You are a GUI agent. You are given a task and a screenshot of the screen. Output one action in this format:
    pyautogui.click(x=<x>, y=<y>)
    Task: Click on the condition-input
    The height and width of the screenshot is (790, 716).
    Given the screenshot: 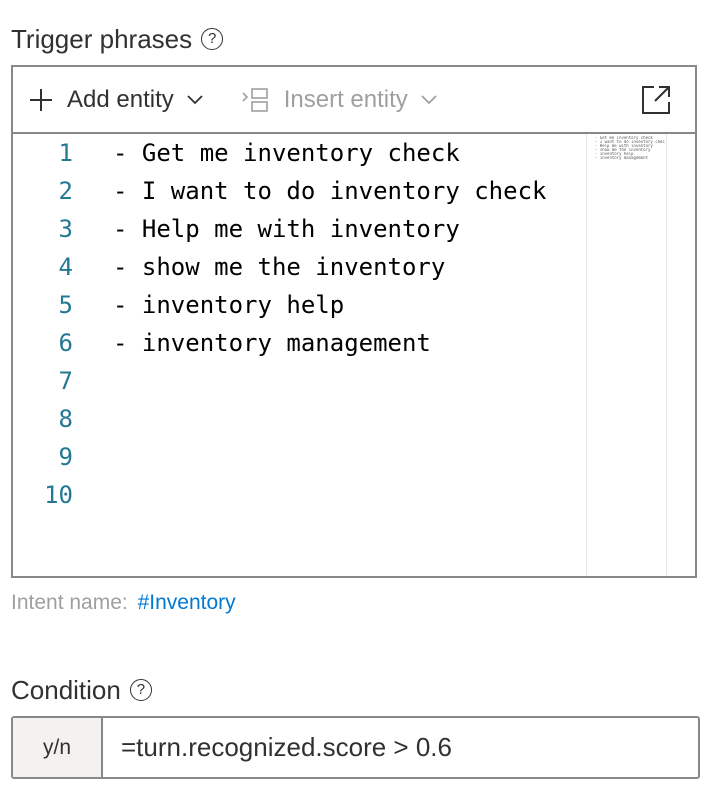 What is the action you would take?
    pyautogui.click(x=400, y=747)
    